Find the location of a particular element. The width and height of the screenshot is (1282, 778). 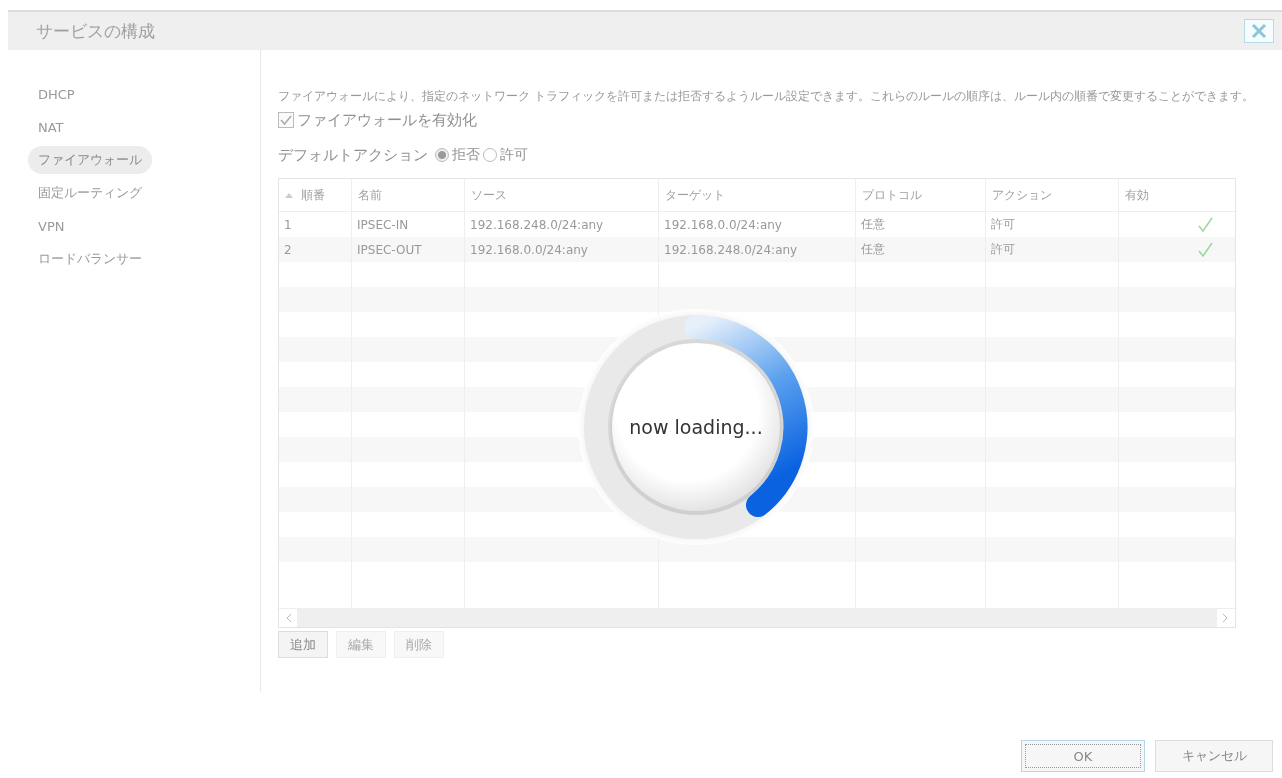

sidebar-item: 固定ルーティング is located at coordinates (90, 193).